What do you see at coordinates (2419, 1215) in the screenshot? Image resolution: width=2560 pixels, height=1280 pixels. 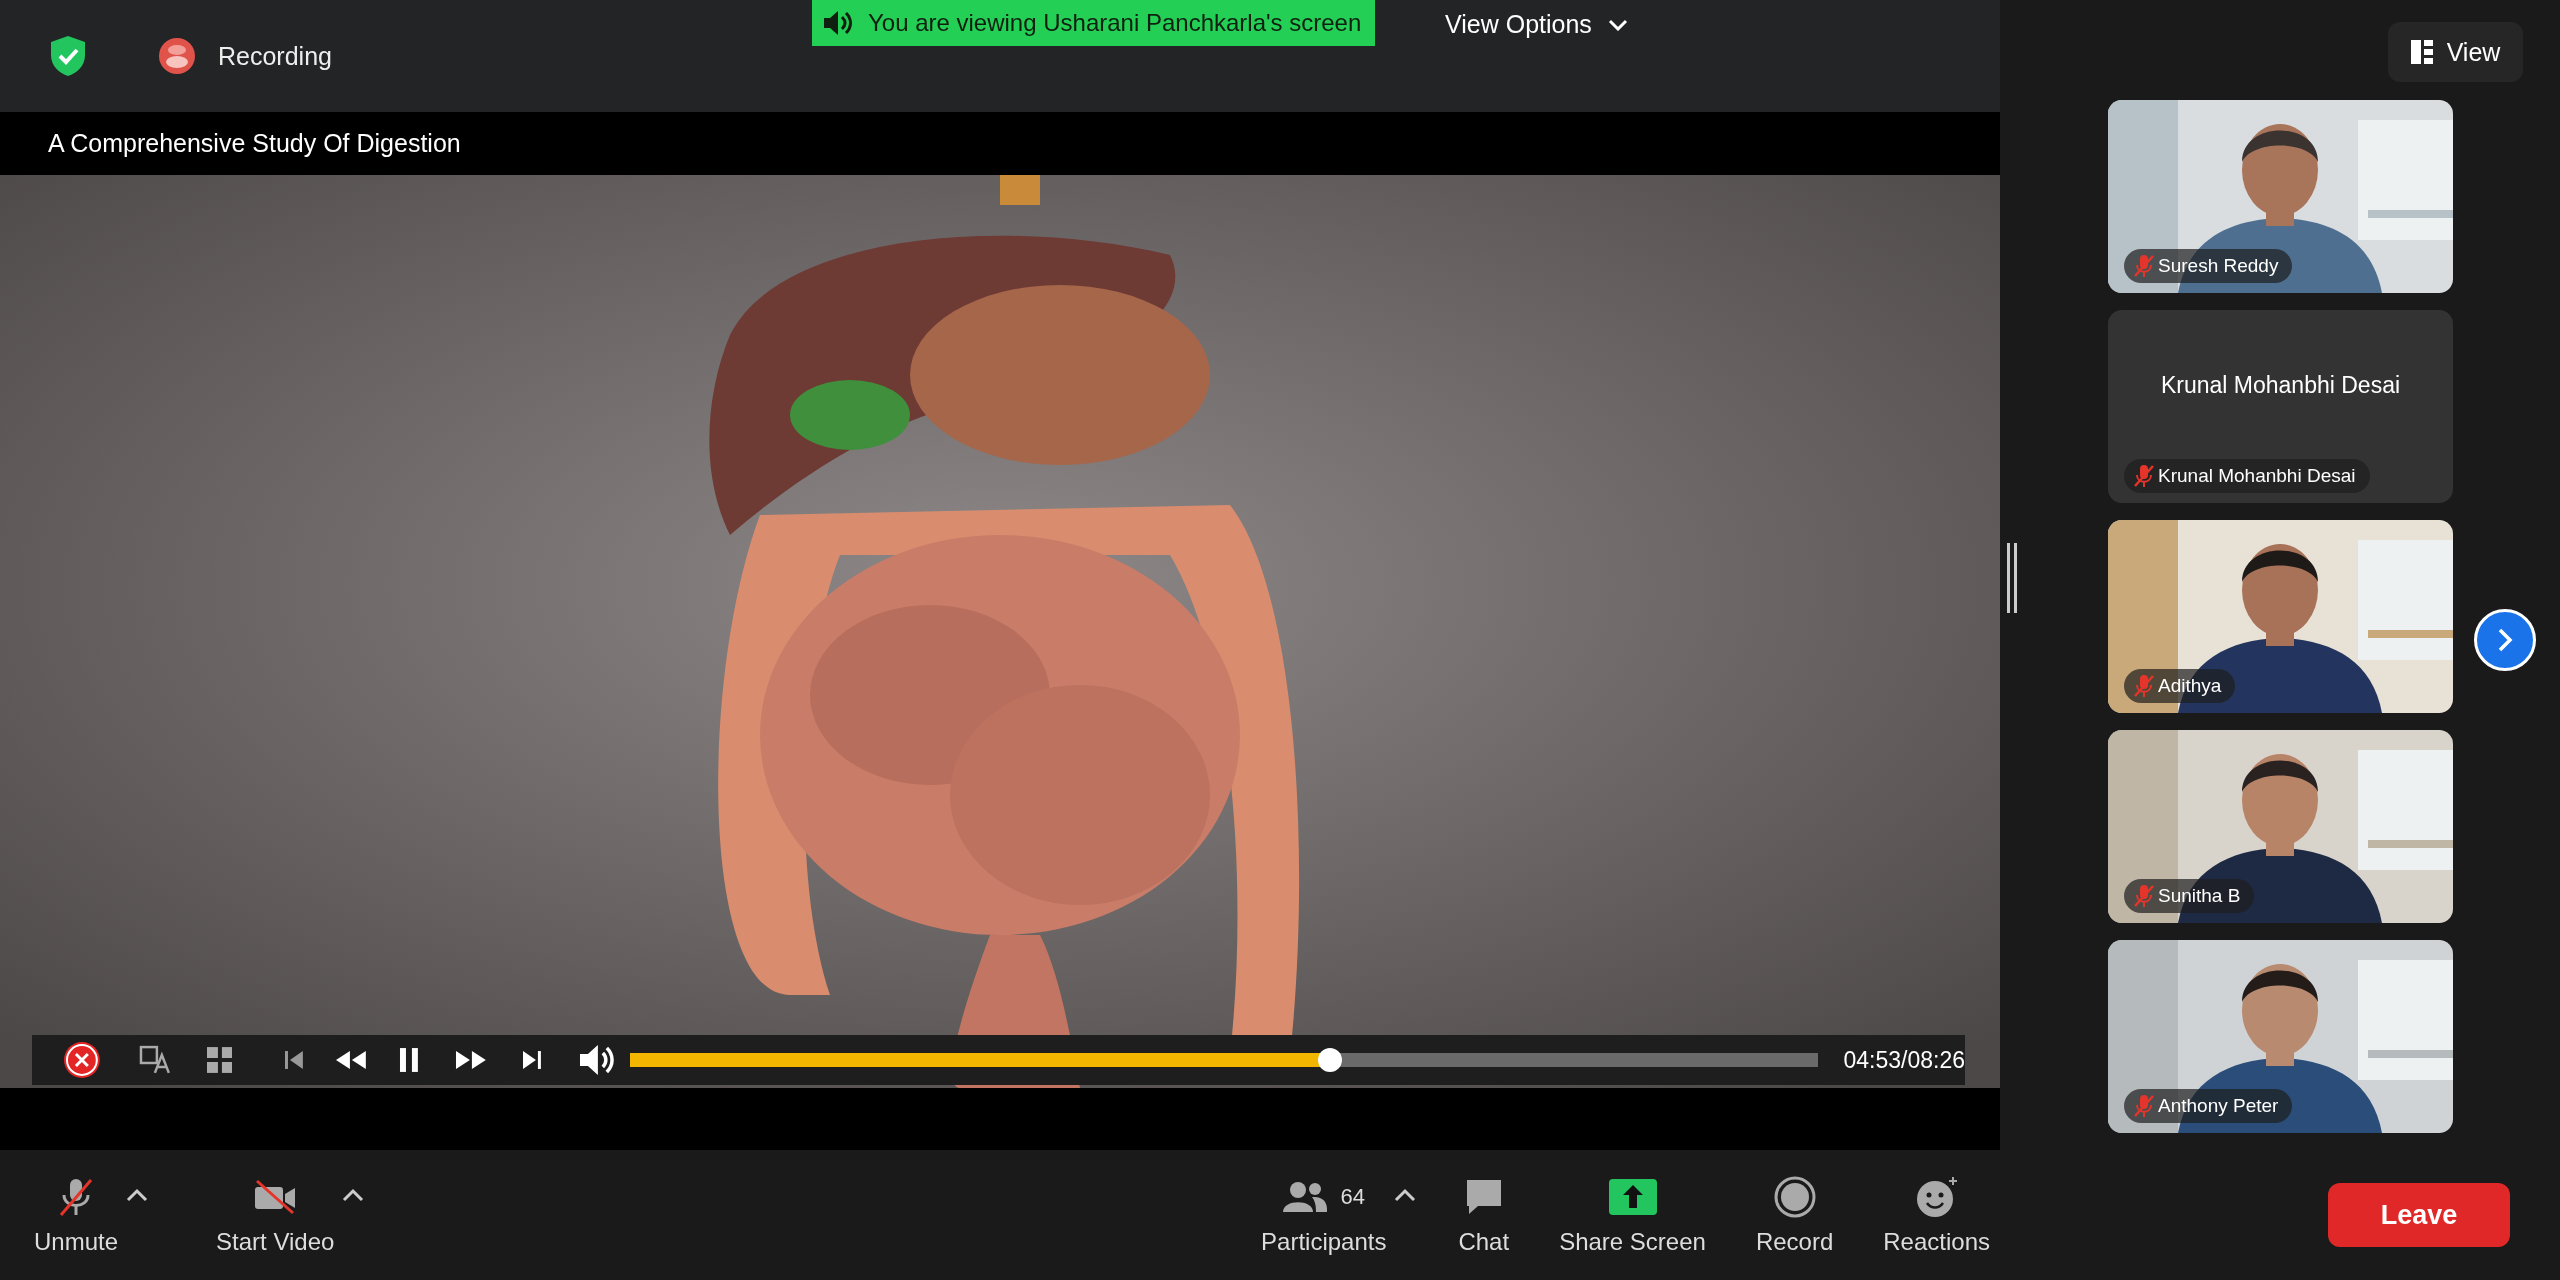 I see `leave-button: Leave` at bounding box center [2419, 1215].